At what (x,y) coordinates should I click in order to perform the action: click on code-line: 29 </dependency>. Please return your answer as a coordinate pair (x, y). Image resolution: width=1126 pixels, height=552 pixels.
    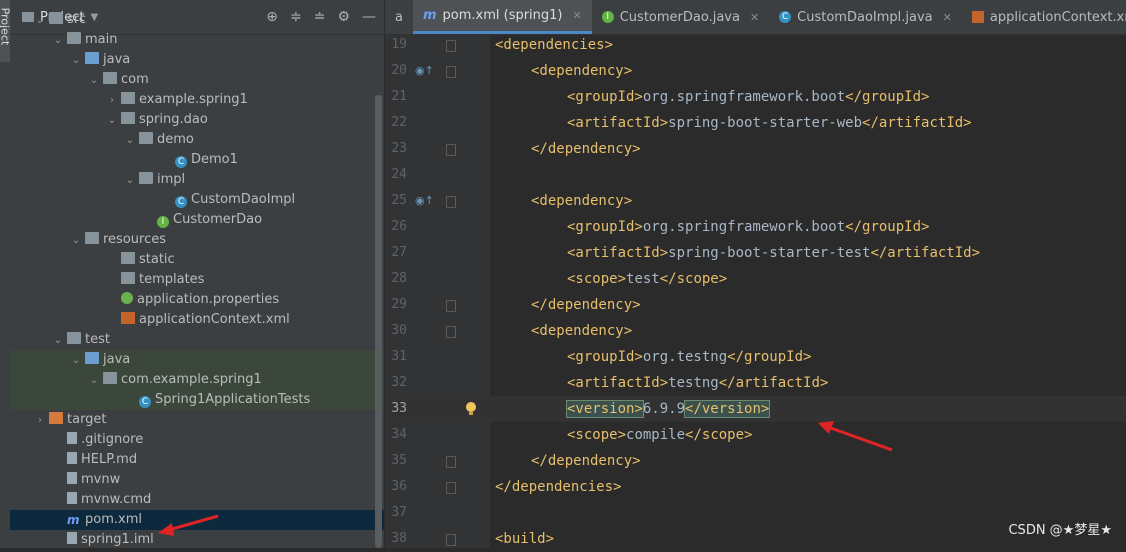
    Looking at the image, I should click on (755, 305).